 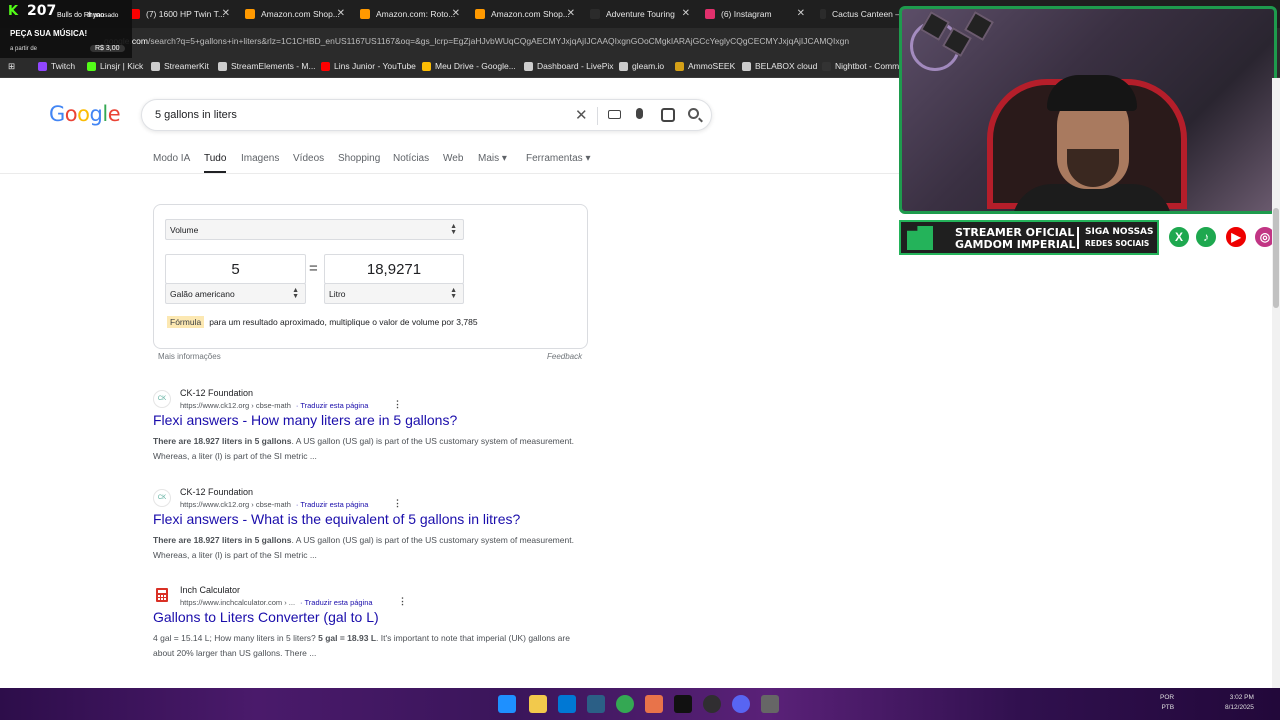 I want to click on youtube-icon: ▶, so click(x=1236, y=237).